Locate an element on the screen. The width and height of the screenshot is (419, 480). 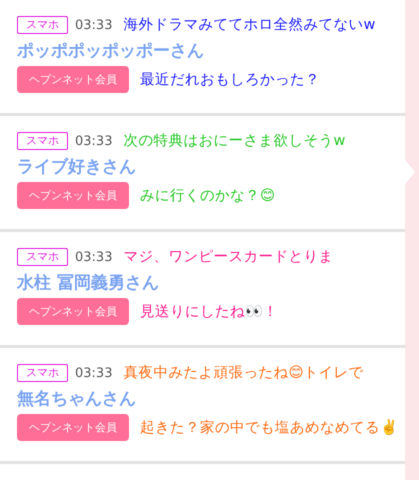
user-name: 水柱 冨岡義勇さん is located at coordinates (88, 283).